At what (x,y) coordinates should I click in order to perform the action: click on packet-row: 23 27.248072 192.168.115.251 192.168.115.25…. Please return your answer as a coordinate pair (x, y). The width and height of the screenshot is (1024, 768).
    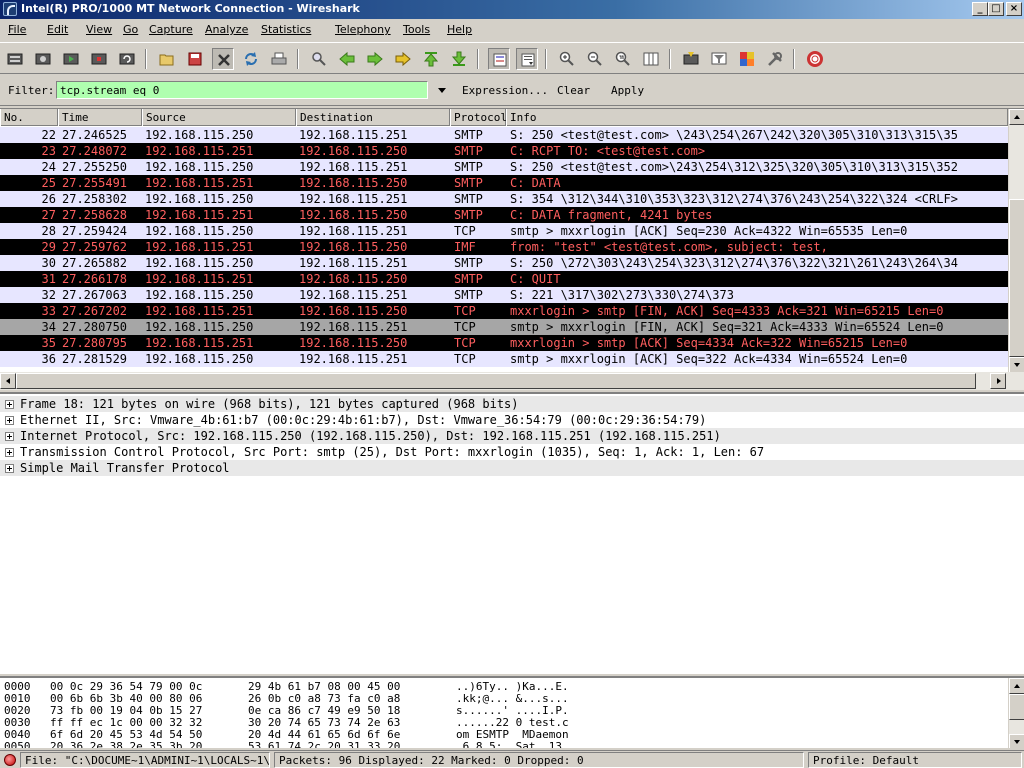
    Looking at the image, I should click on (504, 151).